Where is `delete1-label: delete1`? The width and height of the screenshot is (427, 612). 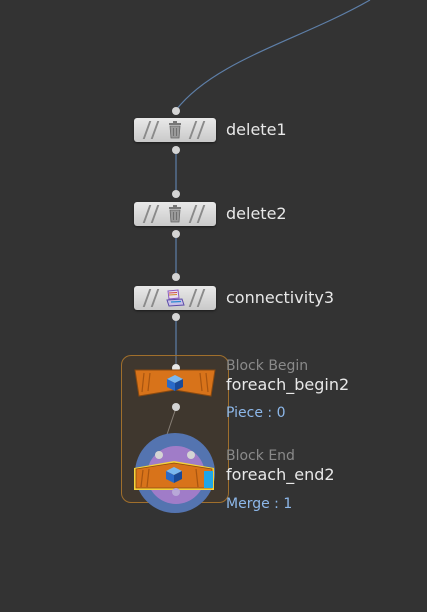 delete1-label: delete1 is located at coordinates (256, 129).